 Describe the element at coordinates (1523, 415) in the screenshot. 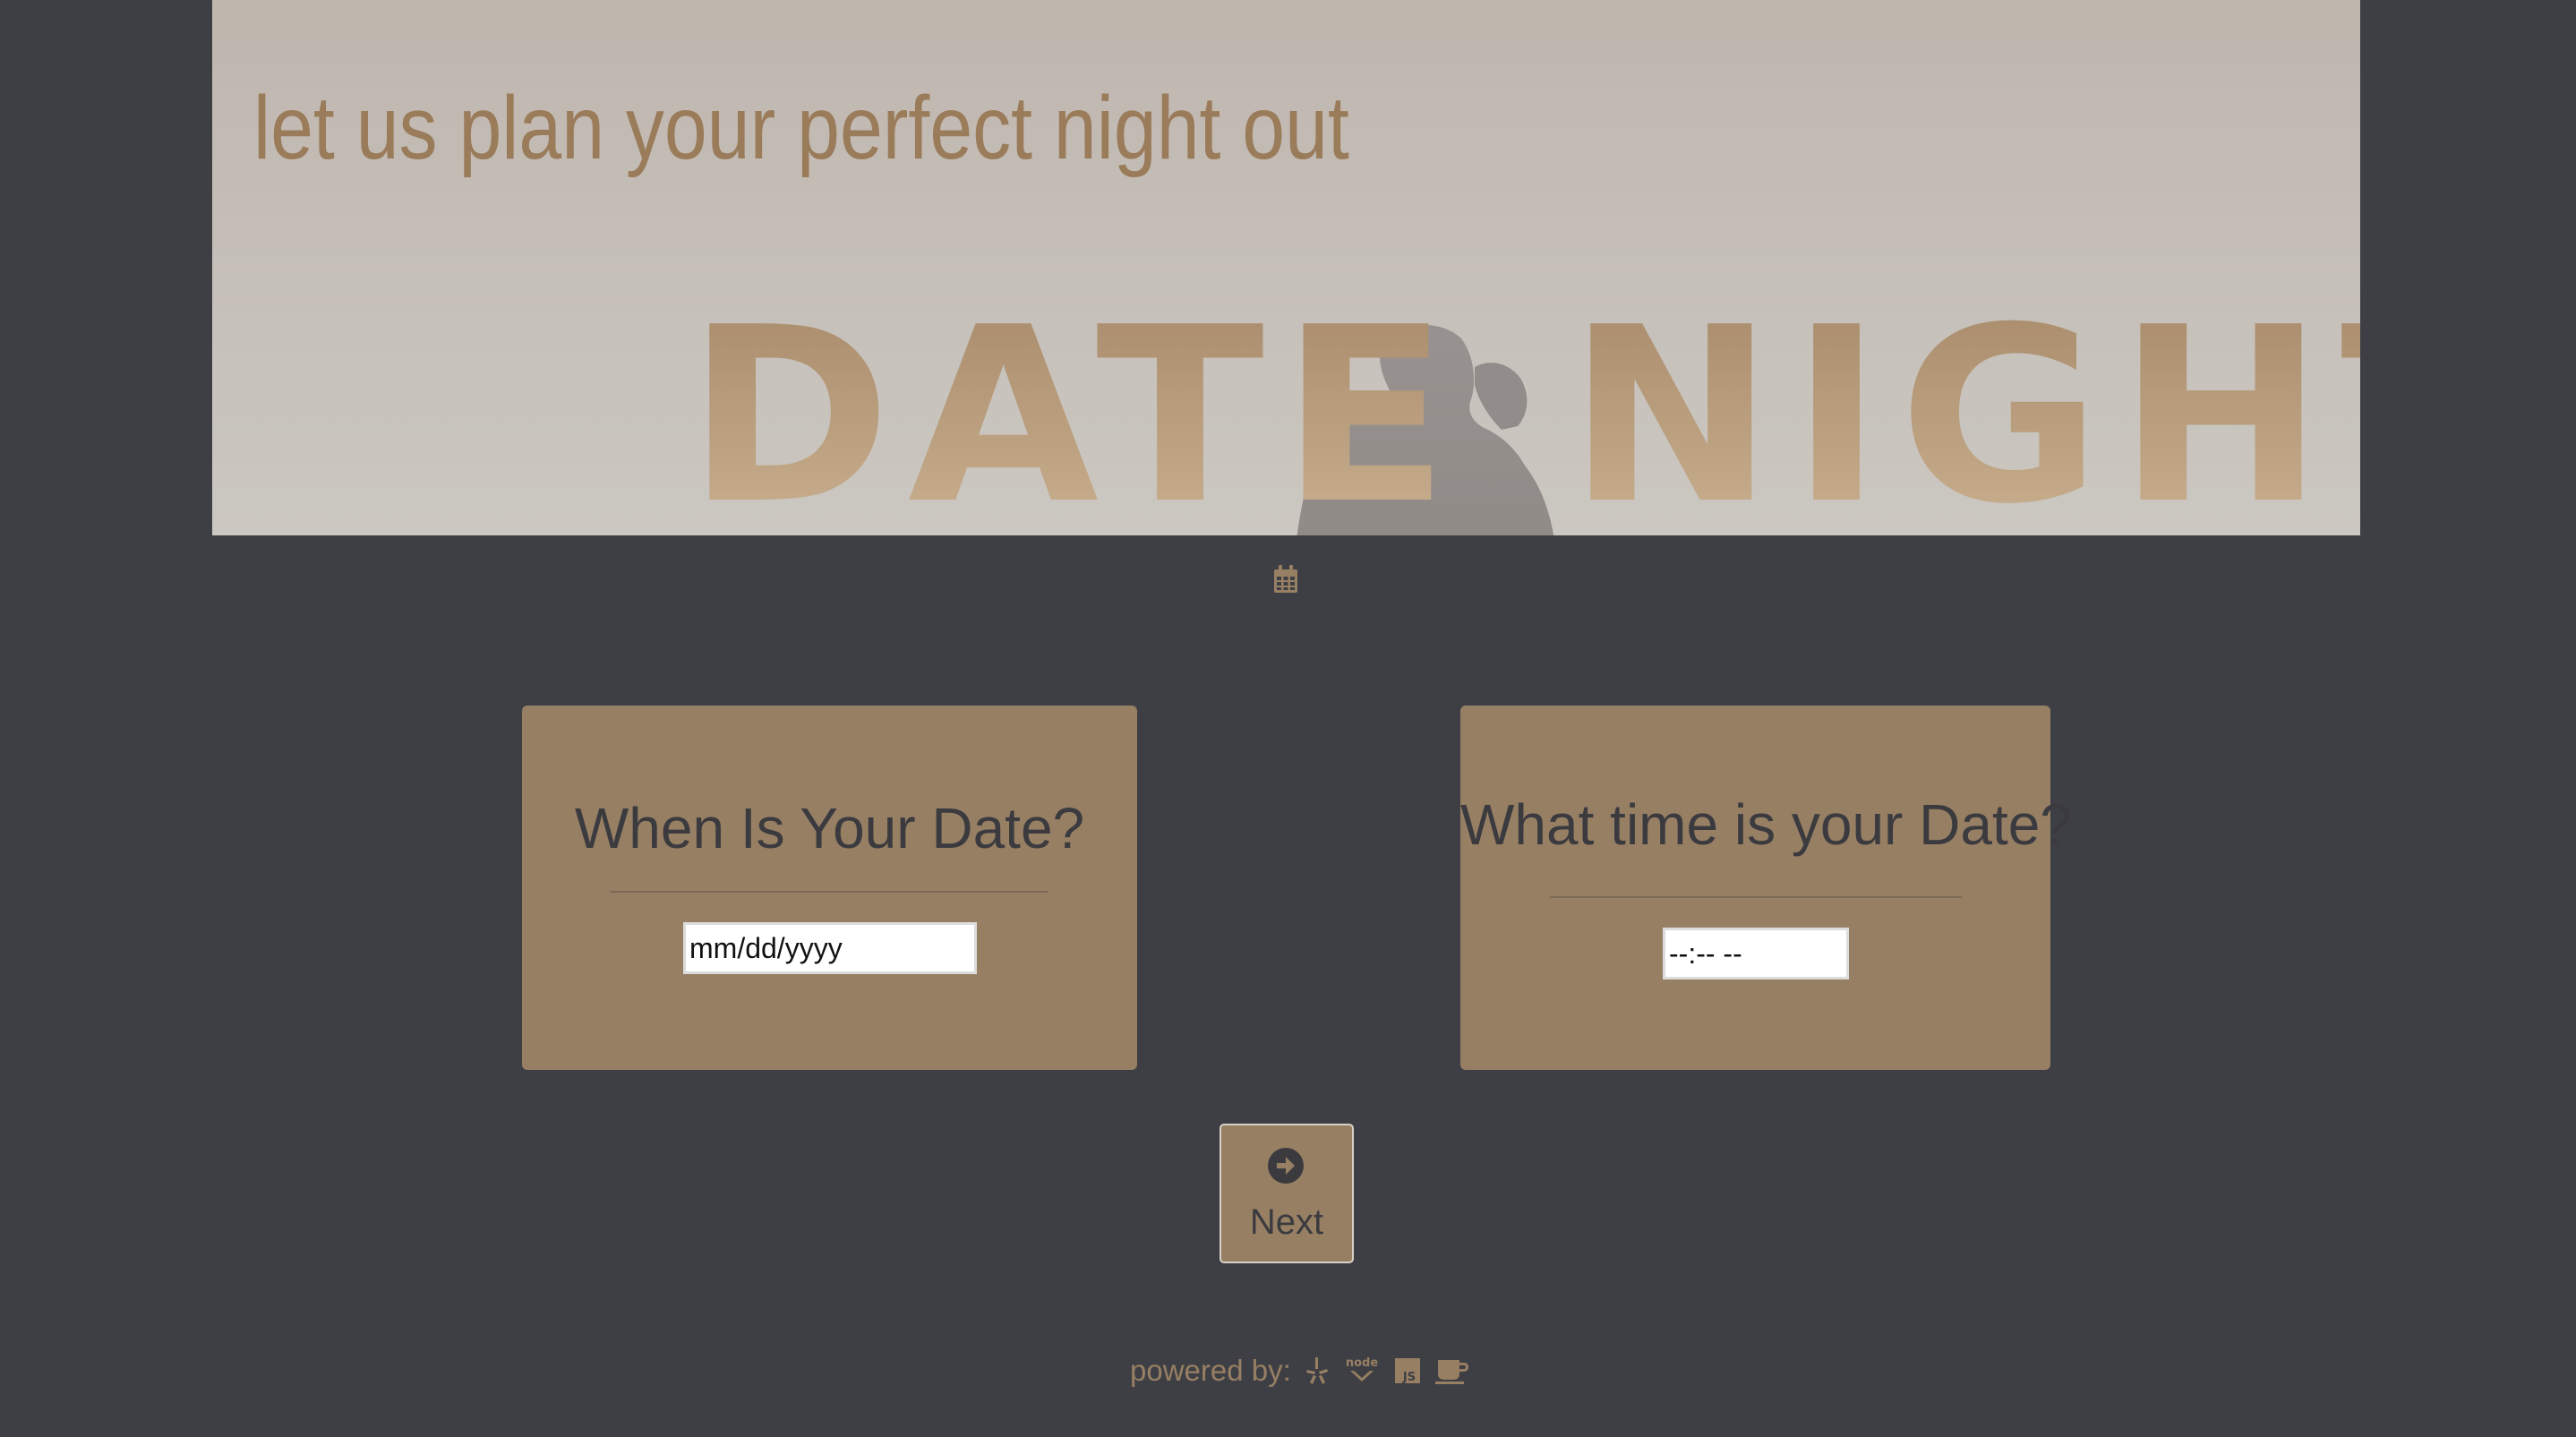

I see `date-night-logo: DATE NIGHT` at that location.